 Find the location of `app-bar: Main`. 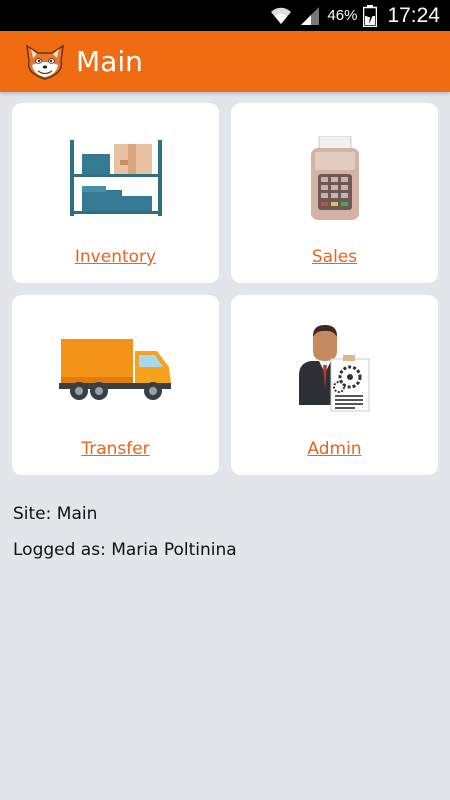

app-bar: Main is located at coordinates (225, 61).